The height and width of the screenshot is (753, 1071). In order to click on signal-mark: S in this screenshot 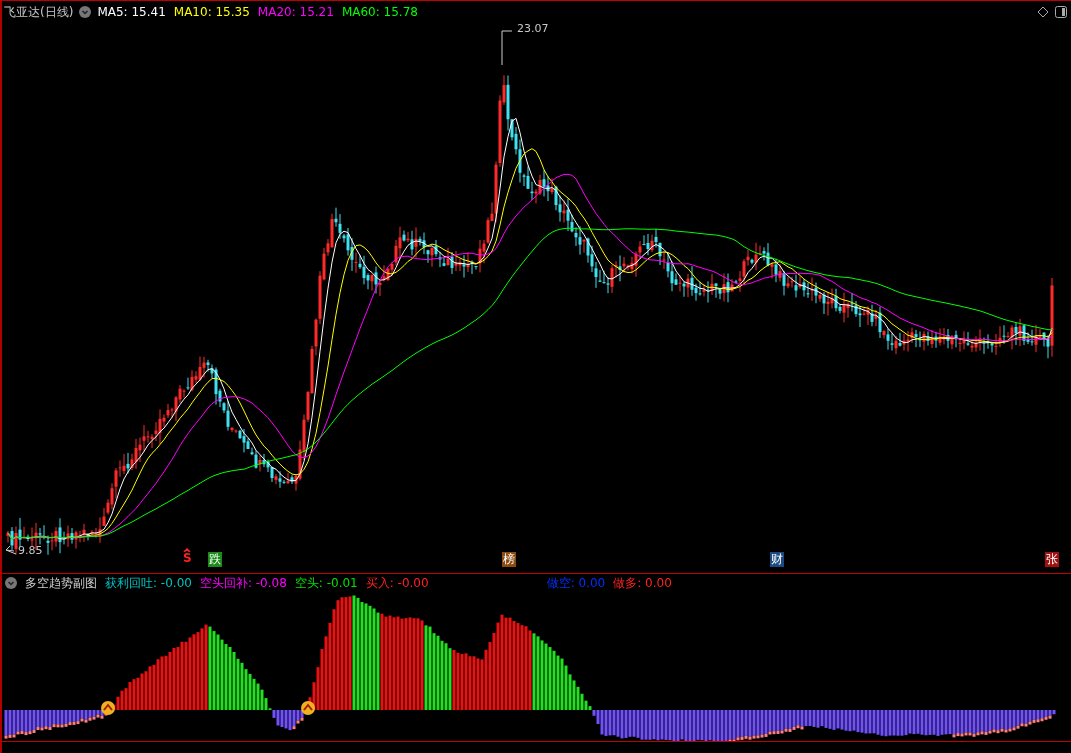, I will do `click(187, 556)`.